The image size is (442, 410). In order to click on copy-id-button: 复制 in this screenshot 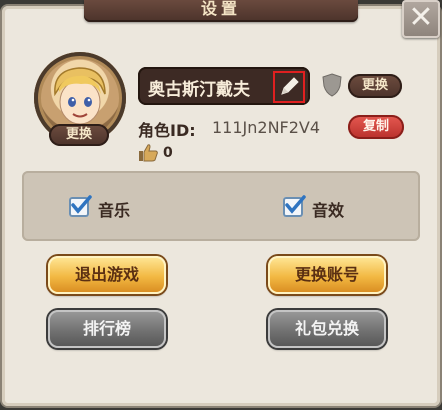, I will do `click(376, 127)`.